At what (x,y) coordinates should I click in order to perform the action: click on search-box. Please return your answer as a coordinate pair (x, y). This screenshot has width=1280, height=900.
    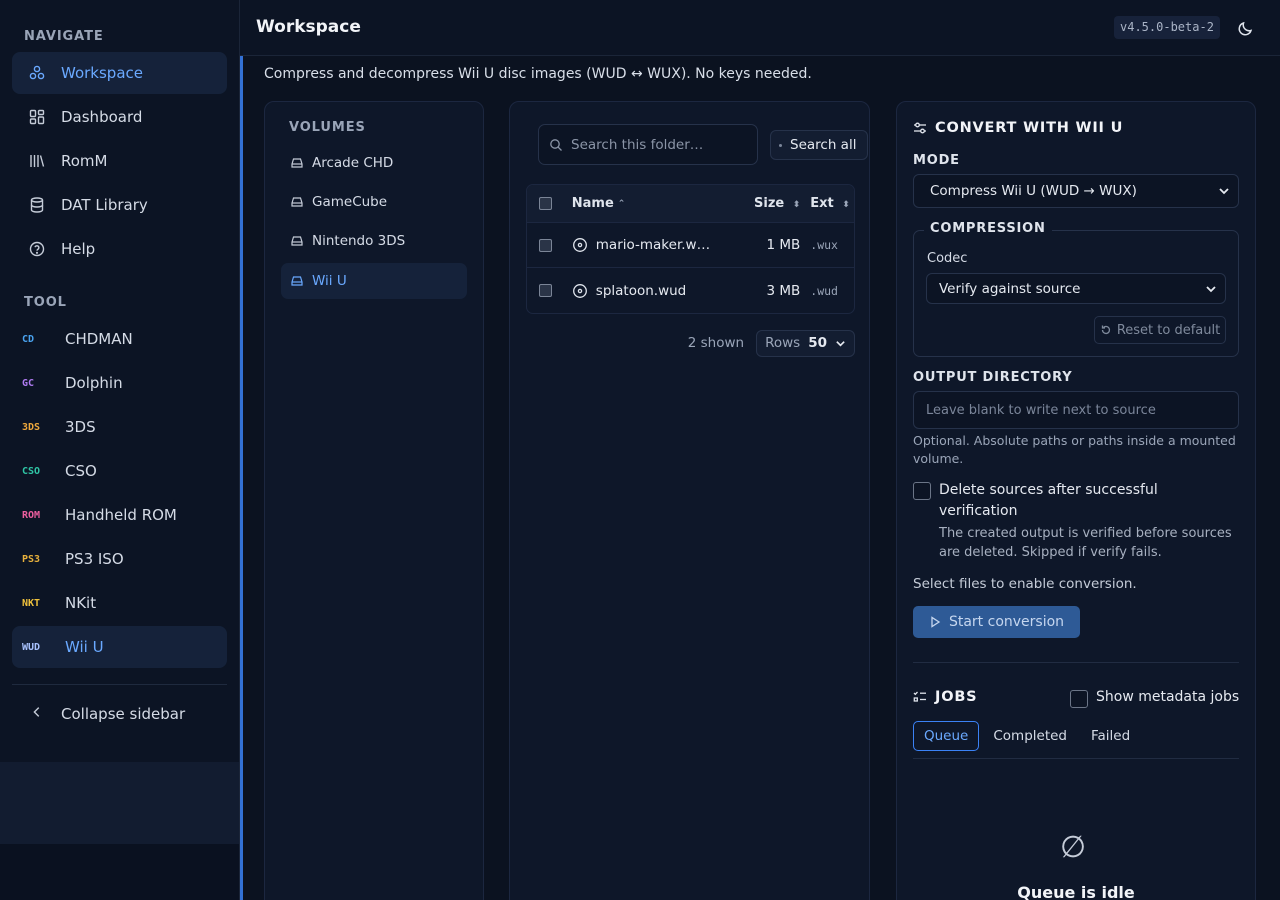
    Looking at the image, I should click on (648, 144).